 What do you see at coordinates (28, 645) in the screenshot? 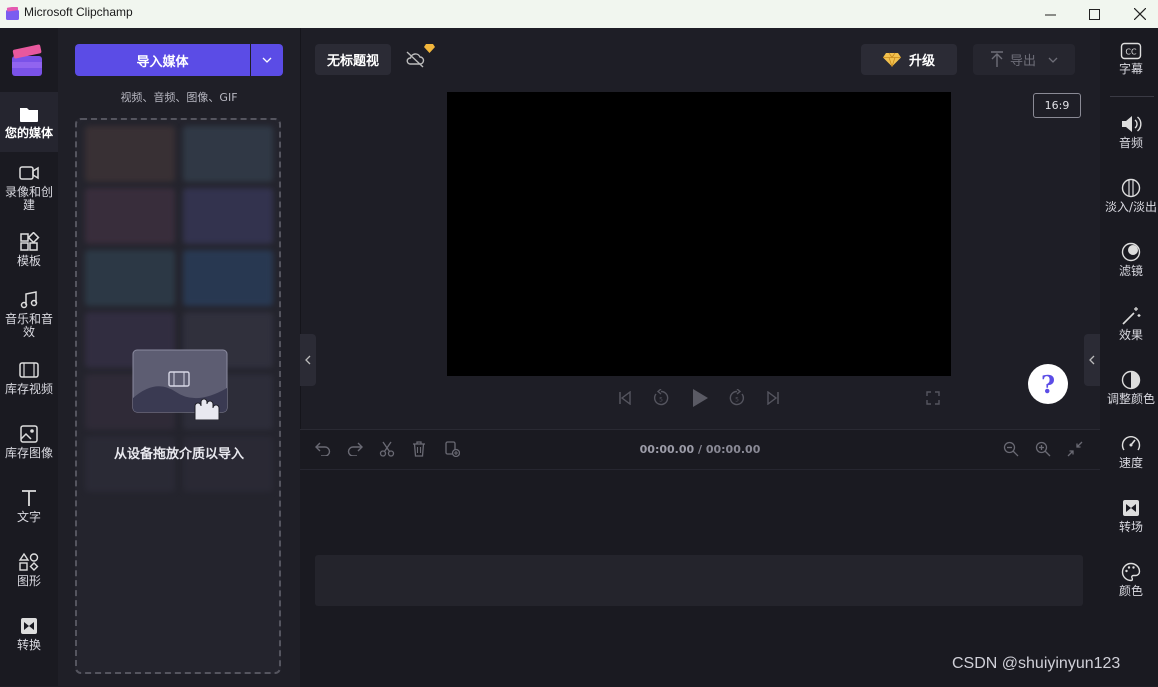
I see `rail-item-label: 转换` at bounding box center [28, 645].